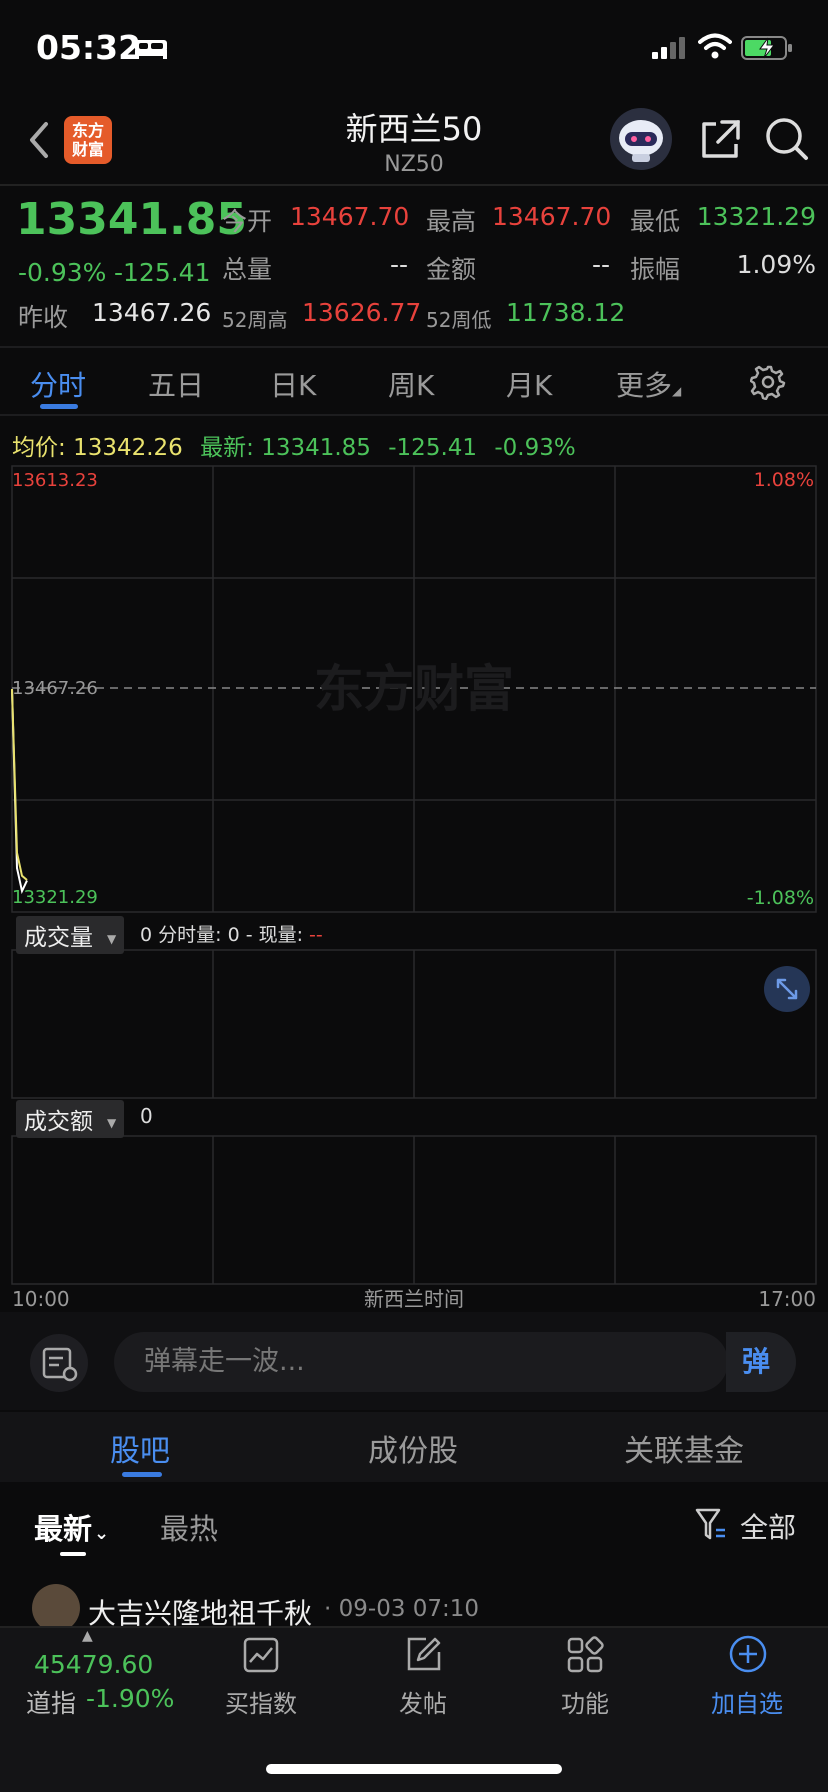 This screenshot has width=828, height=1792. What do you see at coordinates (247, 221) in the screenshot?
I see `open-label: 今开` at bounding box center [247, 221].